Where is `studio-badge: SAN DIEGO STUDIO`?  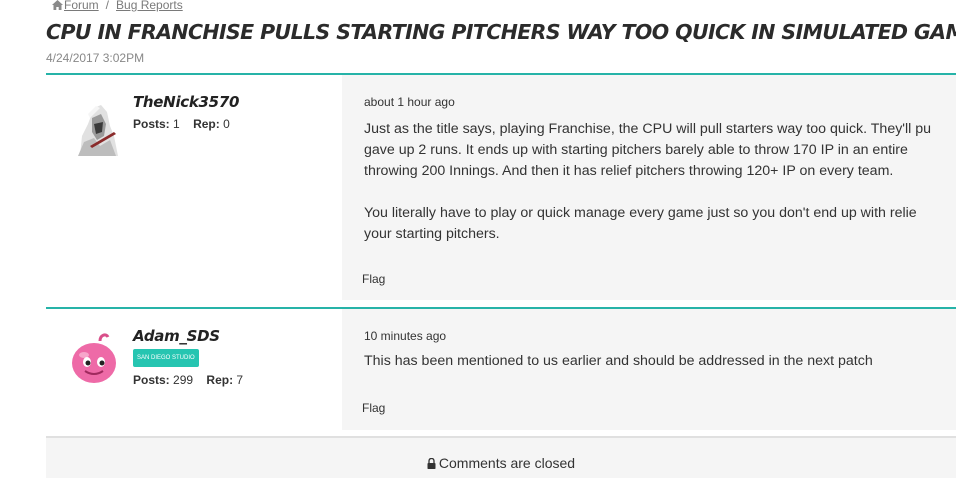 studio-badge: SAN DIEGO STUDIO is located at coordinates (166, 358).